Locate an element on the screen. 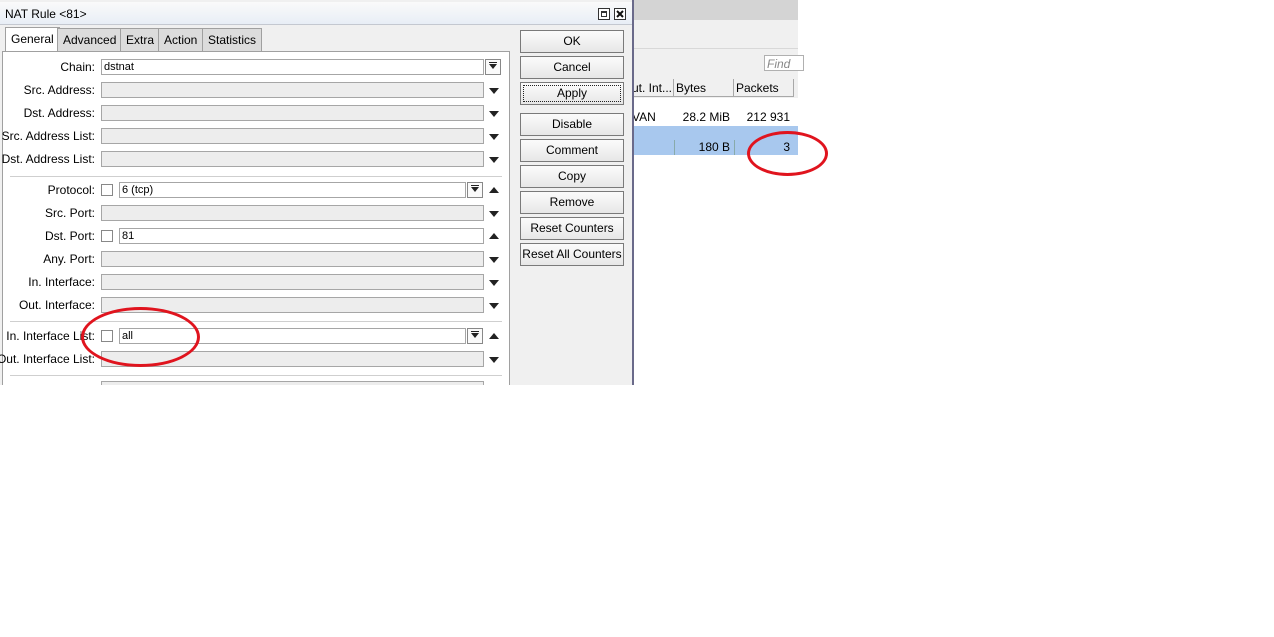 Image resolution: width=1274 pixels, height=637 pixels. disable-button: Disable is located at coordinates (572, 124).